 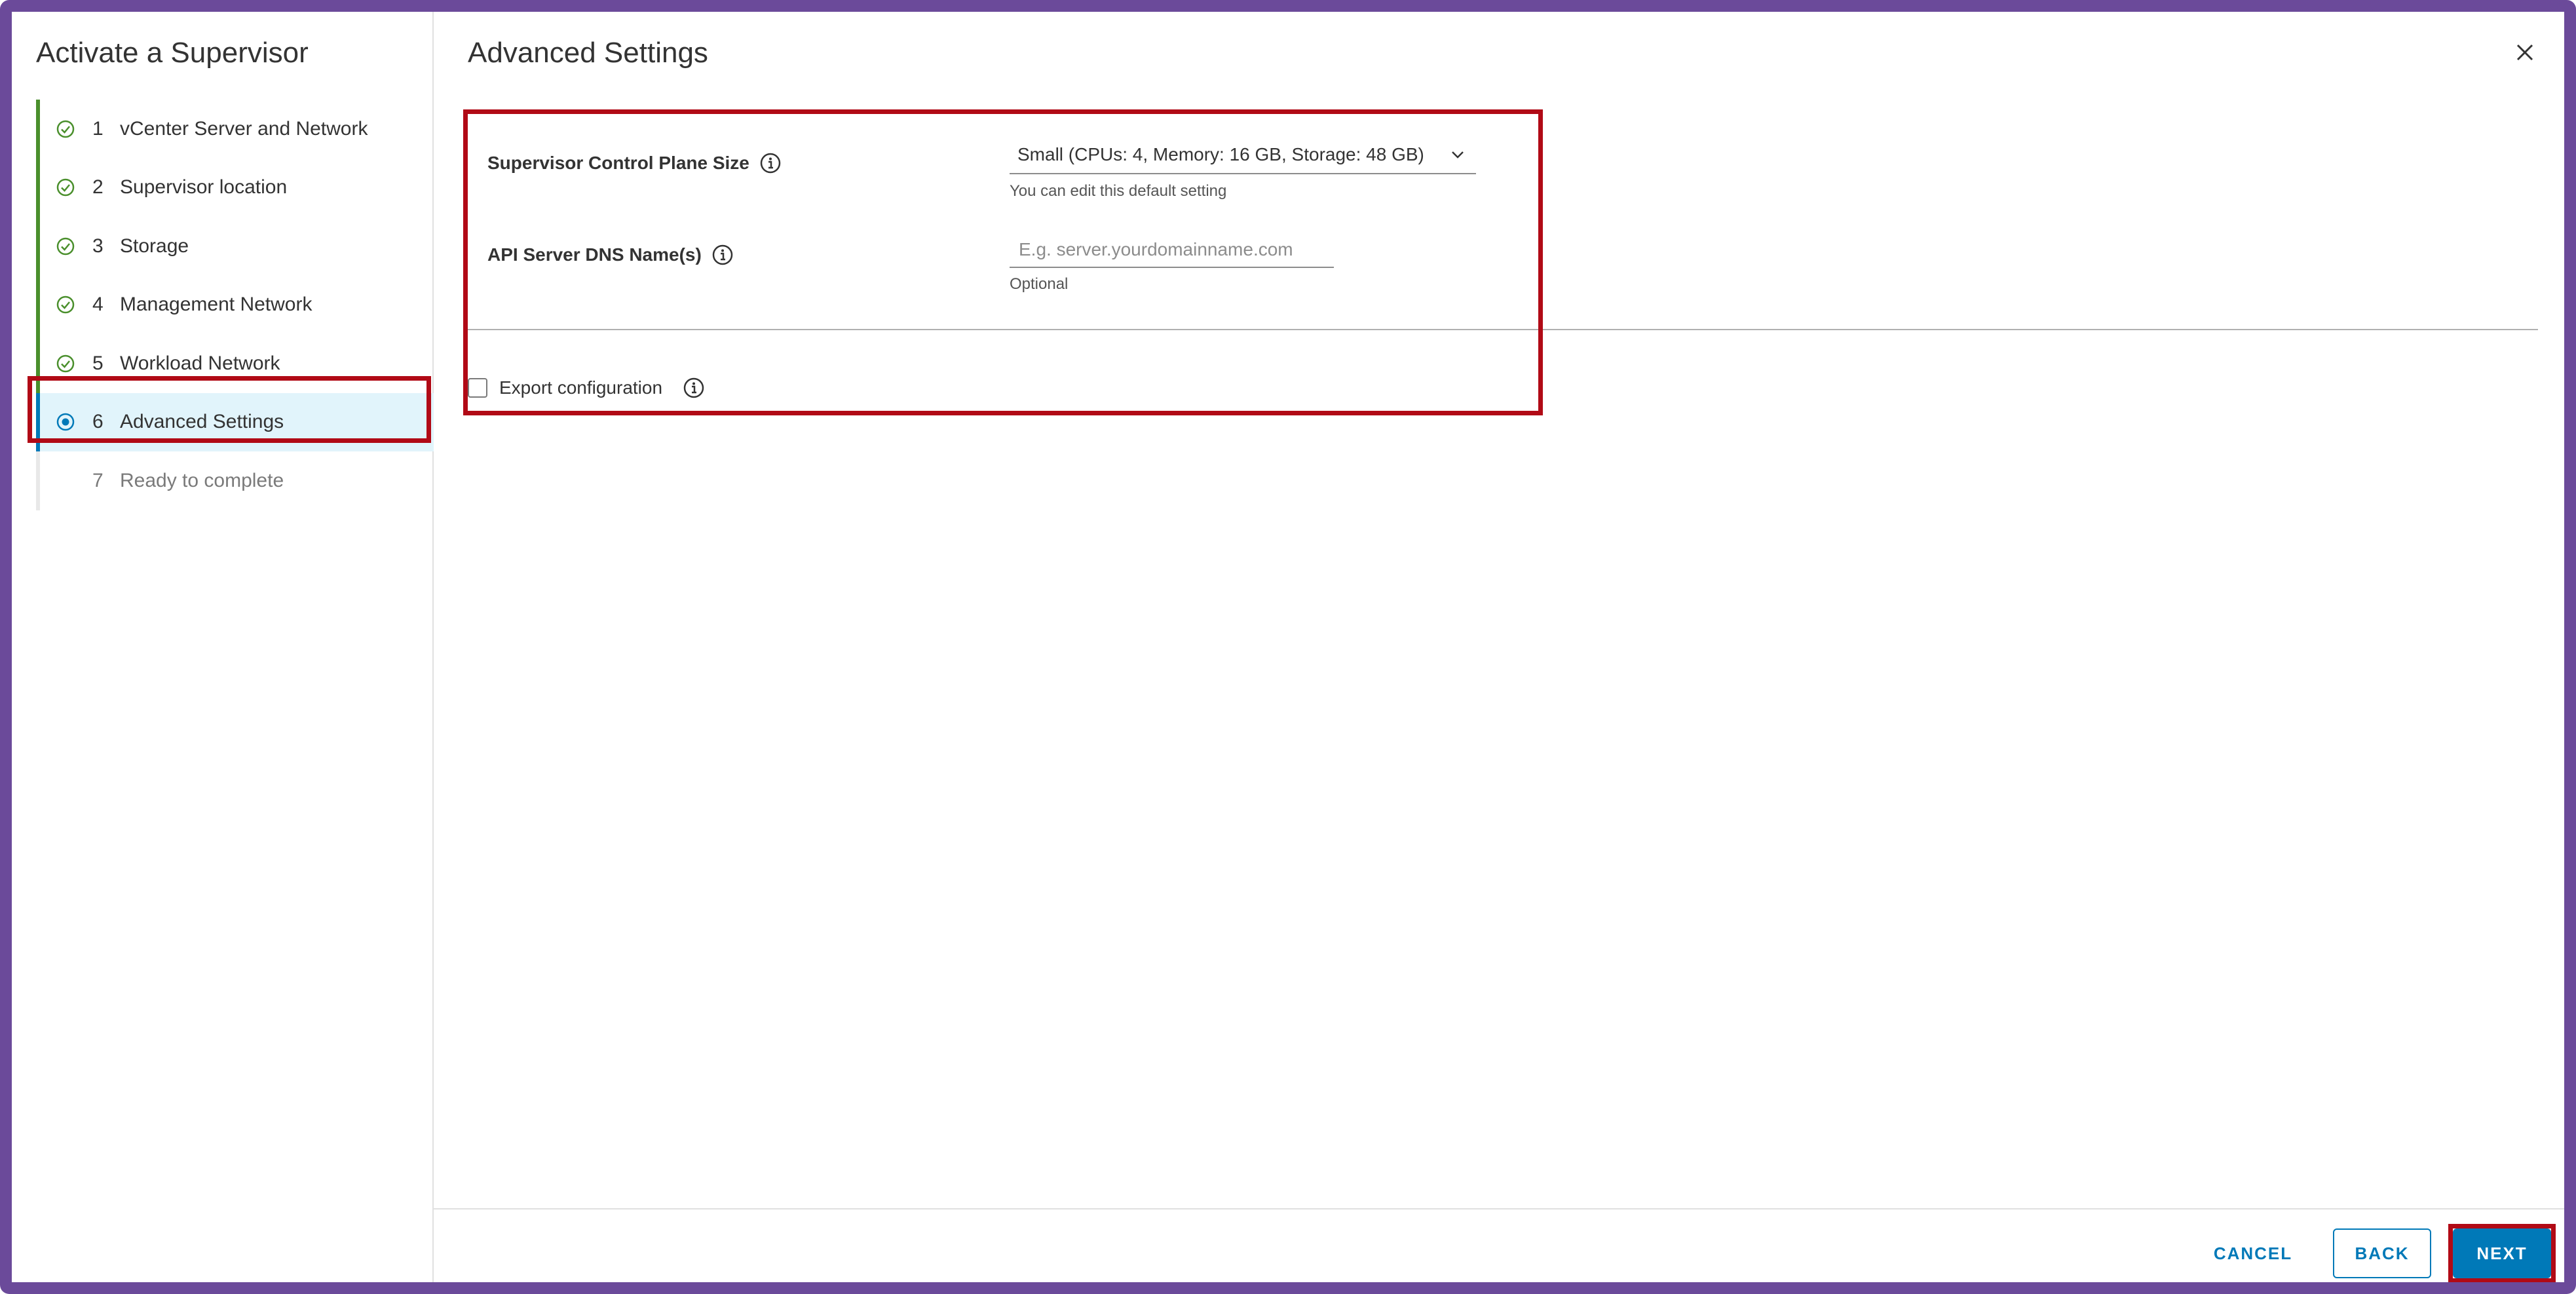 What do you see at coordinates (217, 305) in the screenshot?
I see `step-label: Management Network` at bounding box center [217, 305].